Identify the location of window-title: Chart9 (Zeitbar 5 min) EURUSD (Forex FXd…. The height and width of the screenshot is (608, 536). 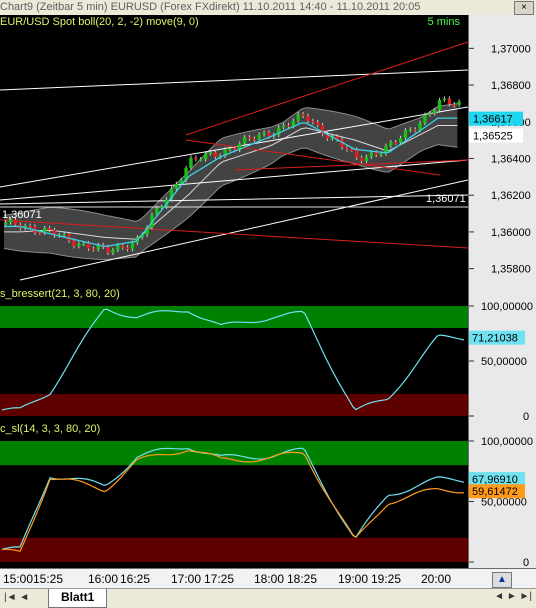
(210, 7).